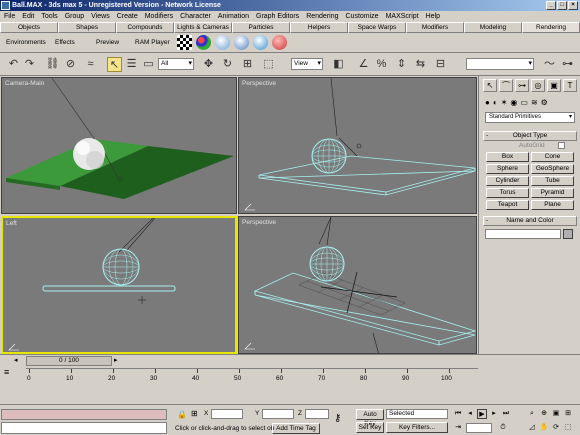 The width and height of the screenshot is (580, 435). Describe the element at coordinates (534, 102) in the screenshot. I see `space-warps-icon: ≋` at that location.